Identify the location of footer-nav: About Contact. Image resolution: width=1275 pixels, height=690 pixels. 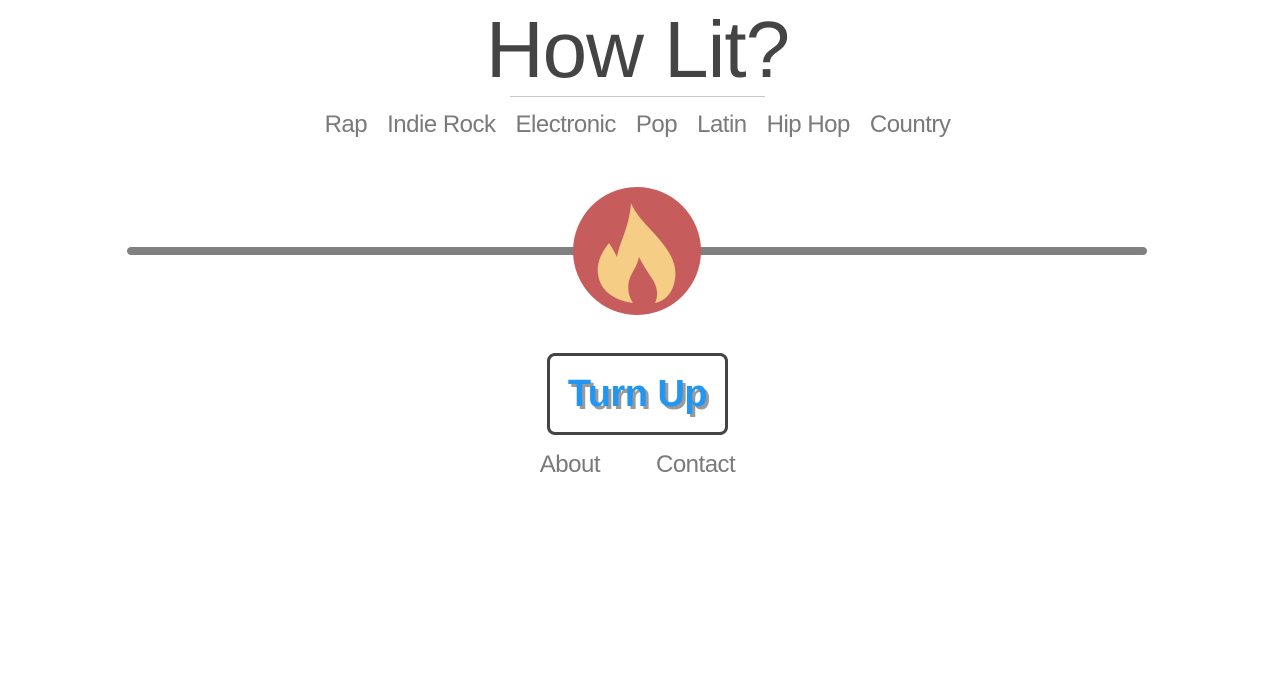
(637, 465).